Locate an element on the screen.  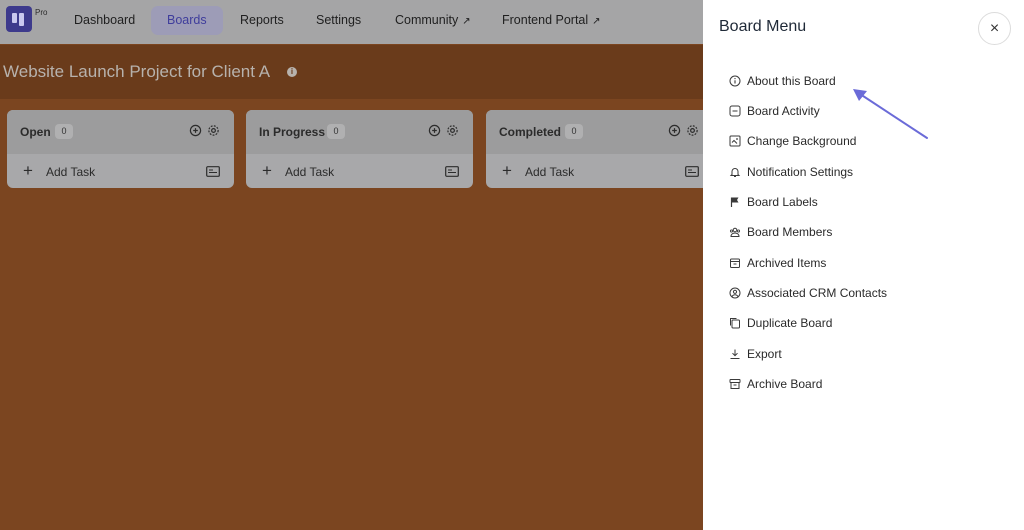
download-icon is located at coordinates (735, 354).